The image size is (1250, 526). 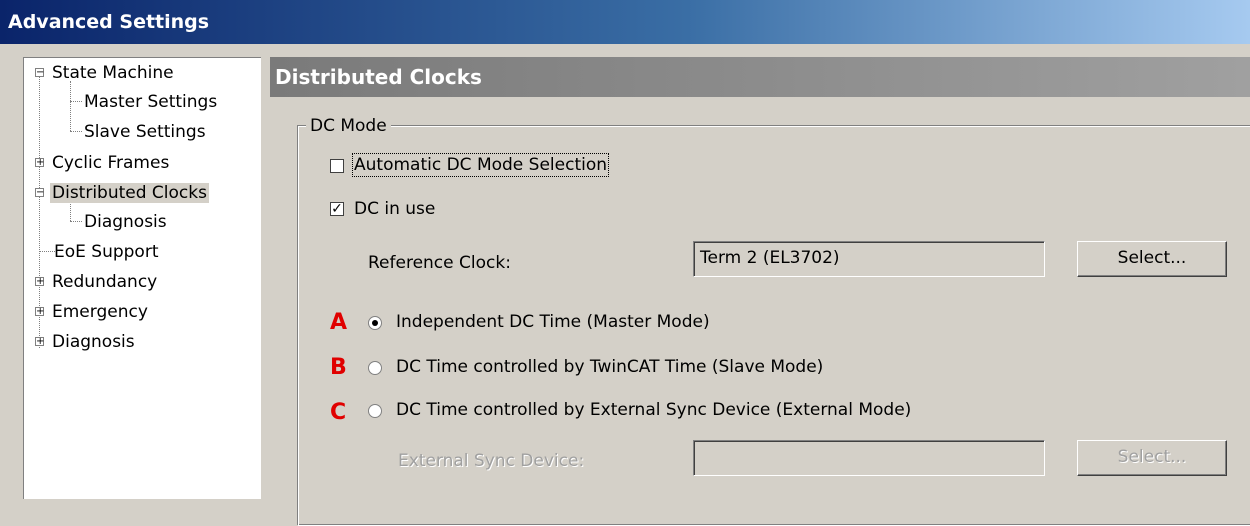 I want to click on dc-mode-group-title: DC Mode, so click(x=348, y=126).